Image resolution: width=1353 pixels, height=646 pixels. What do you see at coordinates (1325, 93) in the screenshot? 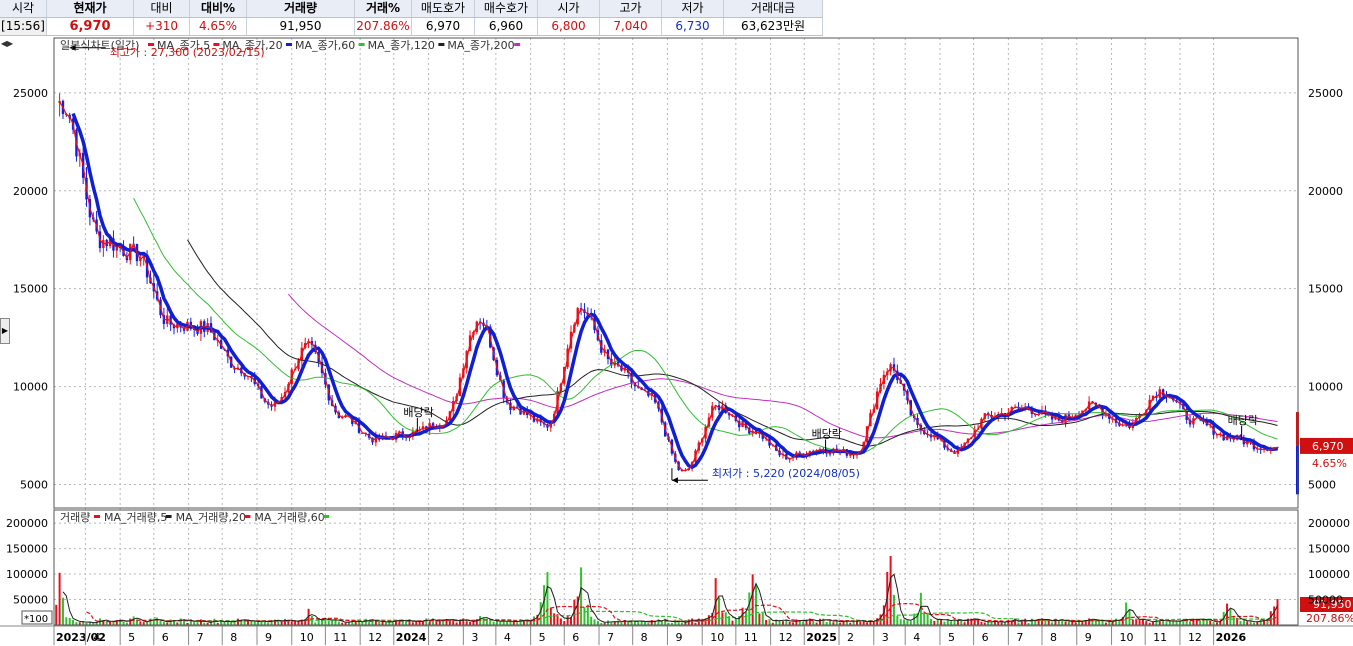
I see `y-tick-right: 25000` at bounding box center [1325, 93].